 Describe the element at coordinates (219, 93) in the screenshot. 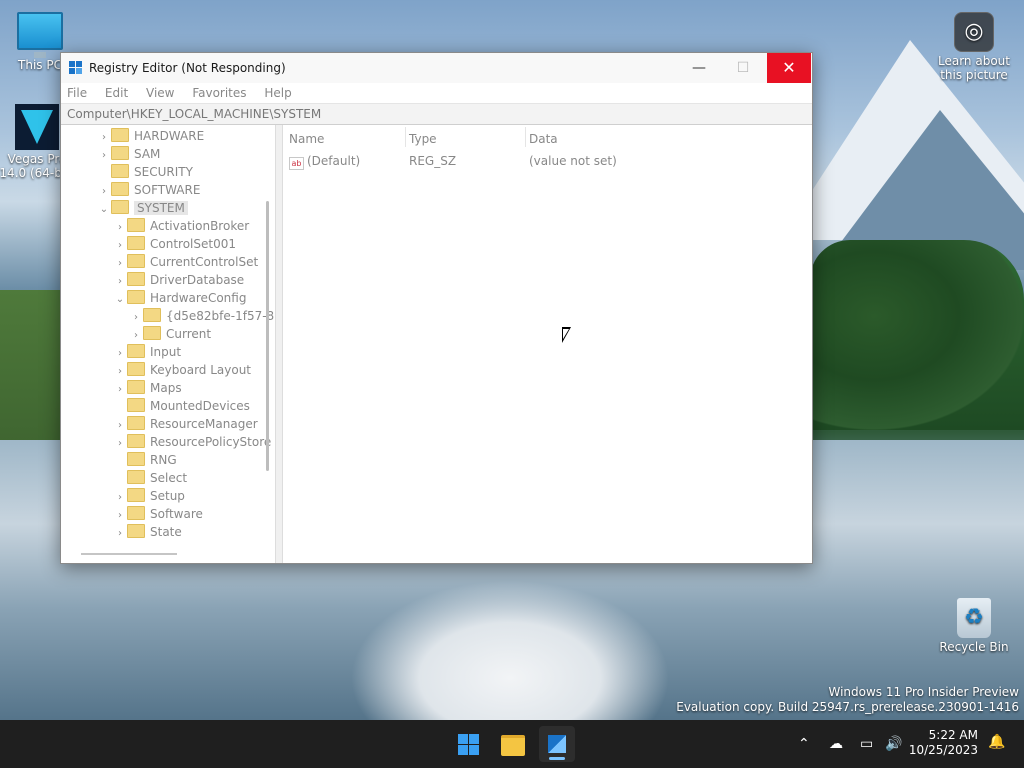

I see `menu-favorites: Favorites` at that location.